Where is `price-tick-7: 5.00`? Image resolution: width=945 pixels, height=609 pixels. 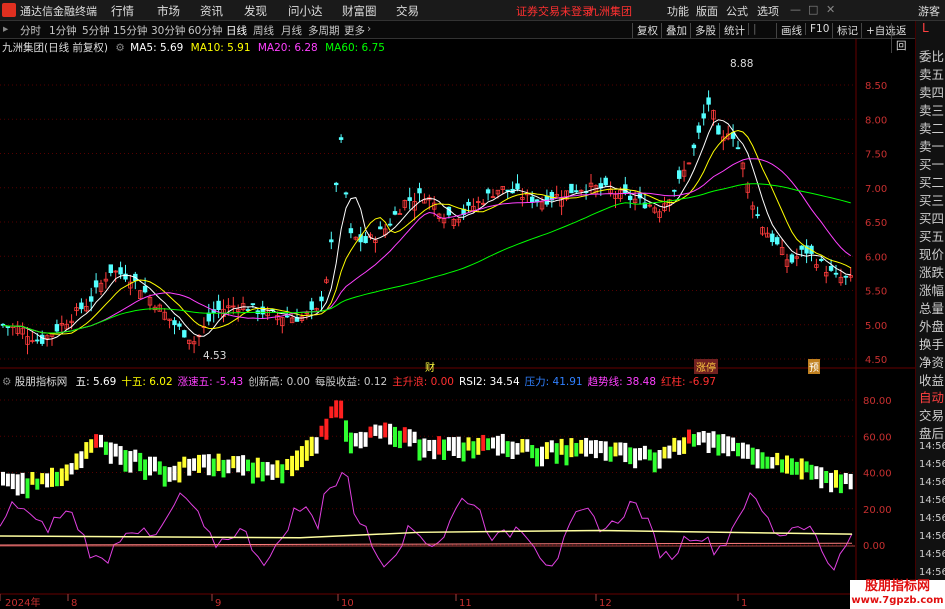
price-tick-7: 5.00 is located at coordinates (876, 326).